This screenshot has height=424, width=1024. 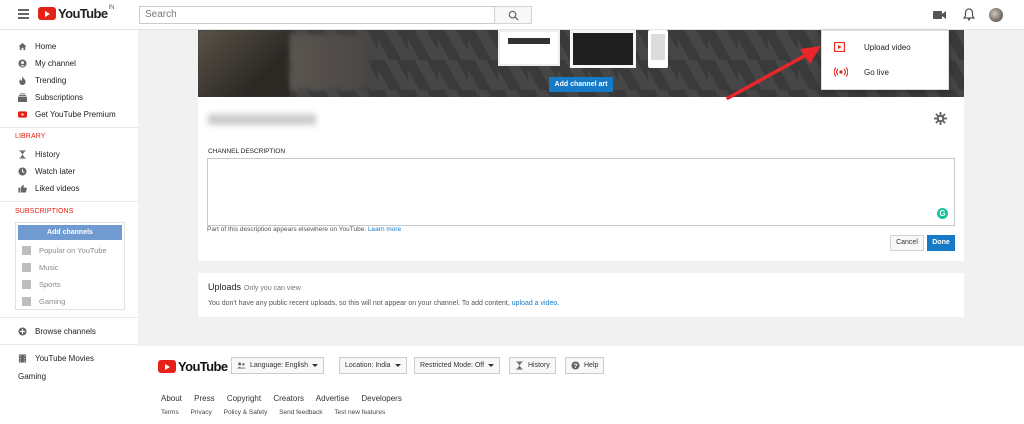 What do you see at coordinates (75, 114) in the screenshot?
I see `sidebar-item-label: Get YouTube Premium` at bounding box center [75, 114].